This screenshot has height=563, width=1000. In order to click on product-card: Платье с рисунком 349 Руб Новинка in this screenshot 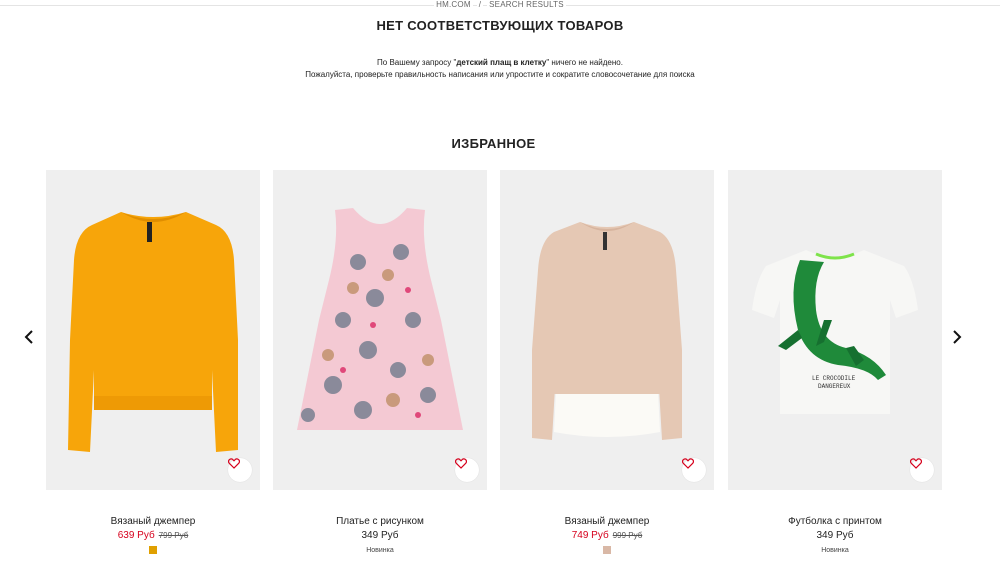, I will do `click(380, 362)`.